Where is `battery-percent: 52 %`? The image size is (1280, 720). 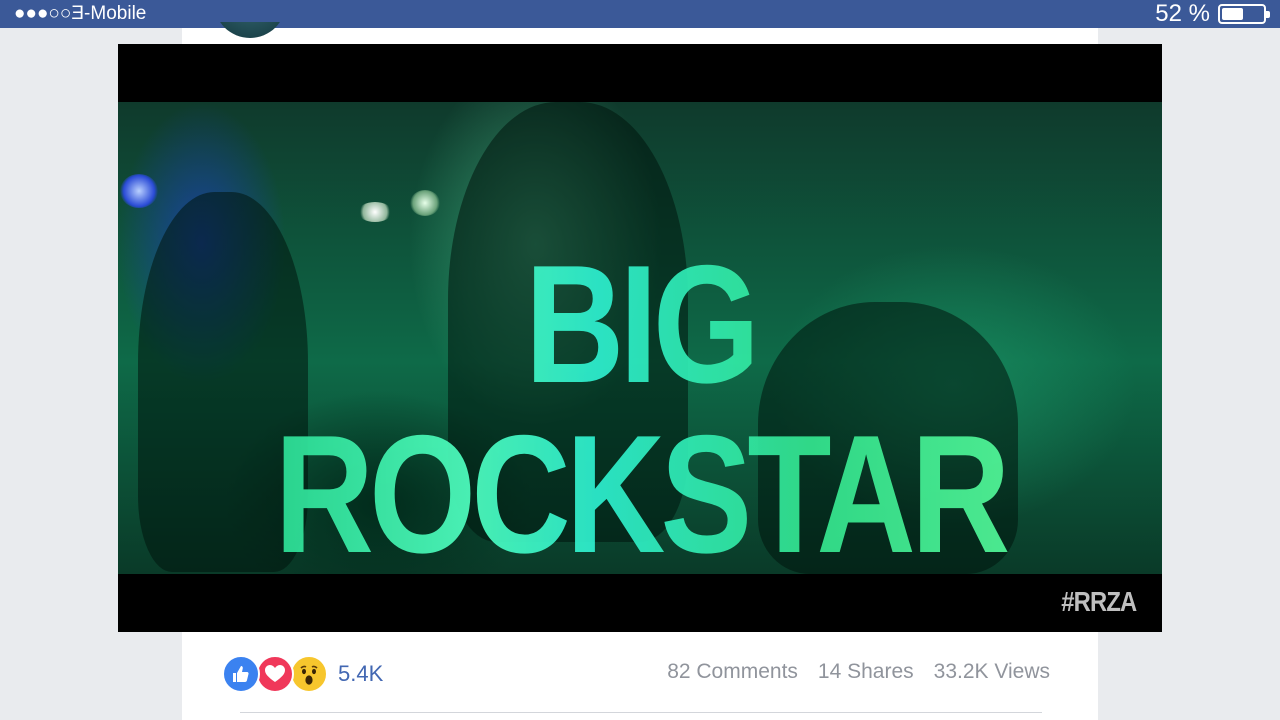 battery-percent: 52 % is located at coordinates (1182, 13).